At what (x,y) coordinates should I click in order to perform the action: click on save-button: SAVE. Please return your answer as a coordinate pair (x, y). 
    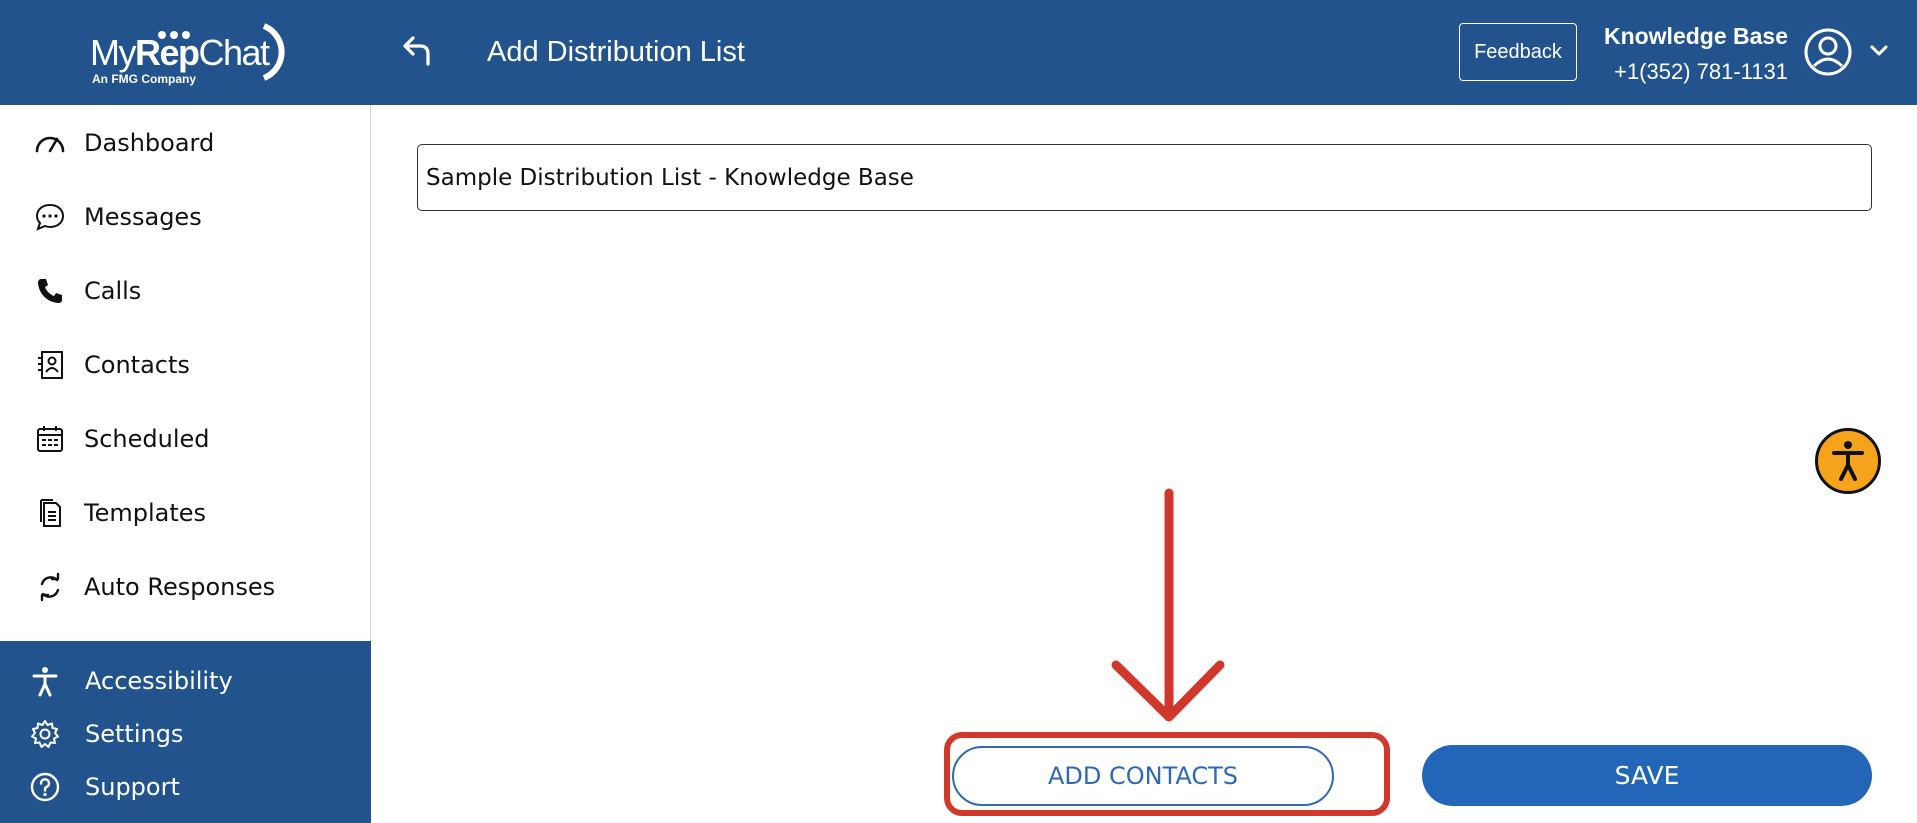
    Looking at the image, I should click on (1647, 775).